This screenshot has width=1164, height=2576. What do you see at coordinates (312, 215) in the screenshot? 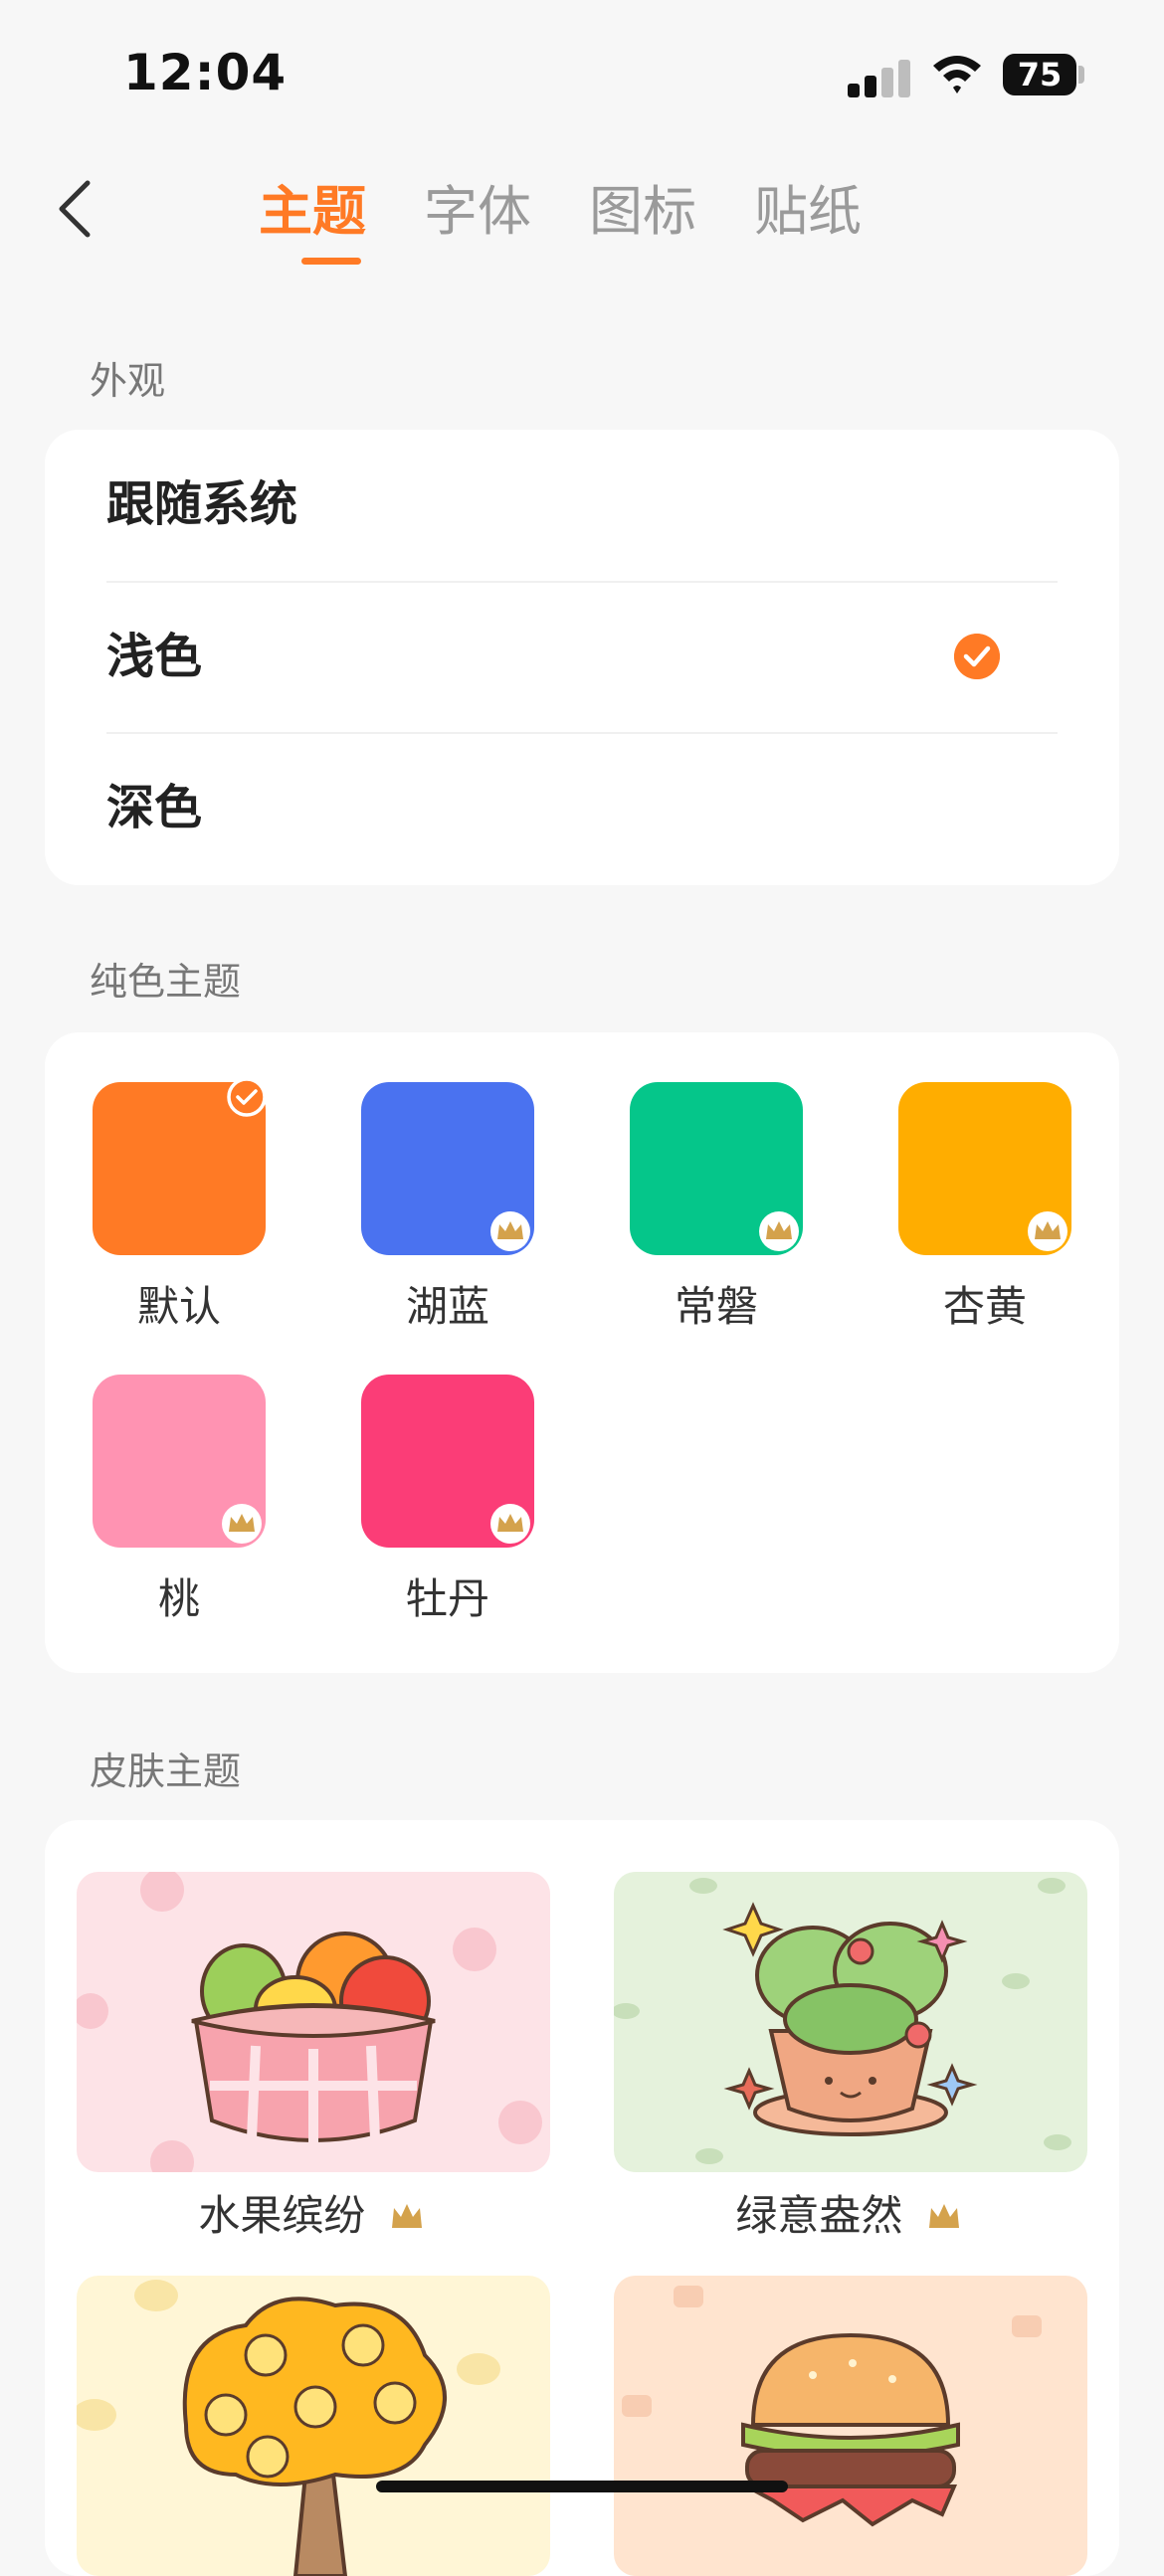
I see `tab-theme: 主题` at bounding box center [312, 215].